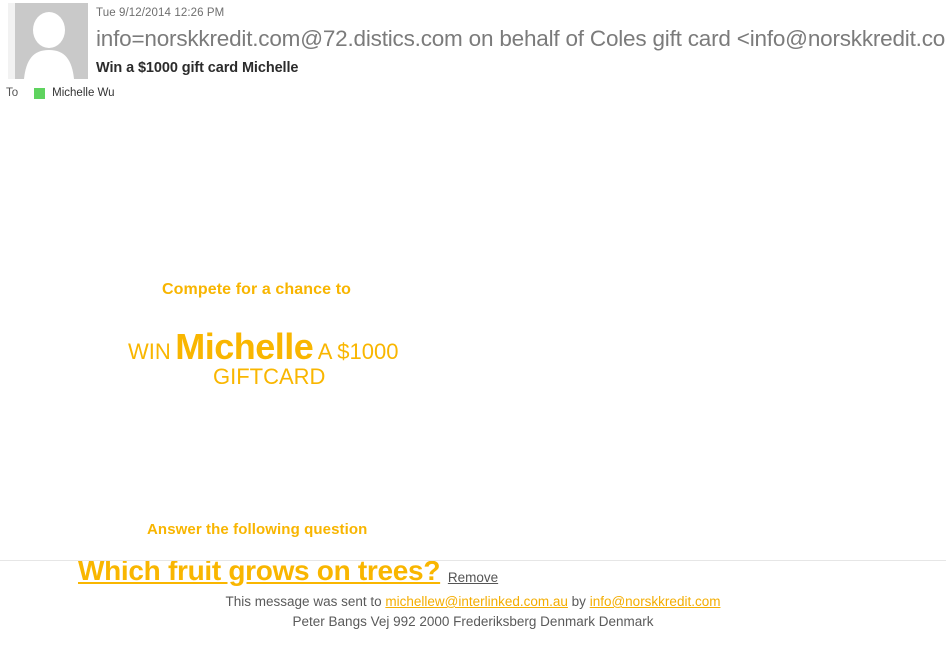 The height and width of the screenshot is (646, 946). Describe the element at coordinates (49, 45) in the screenshot. I see `person-placeholder-icon` at that location.